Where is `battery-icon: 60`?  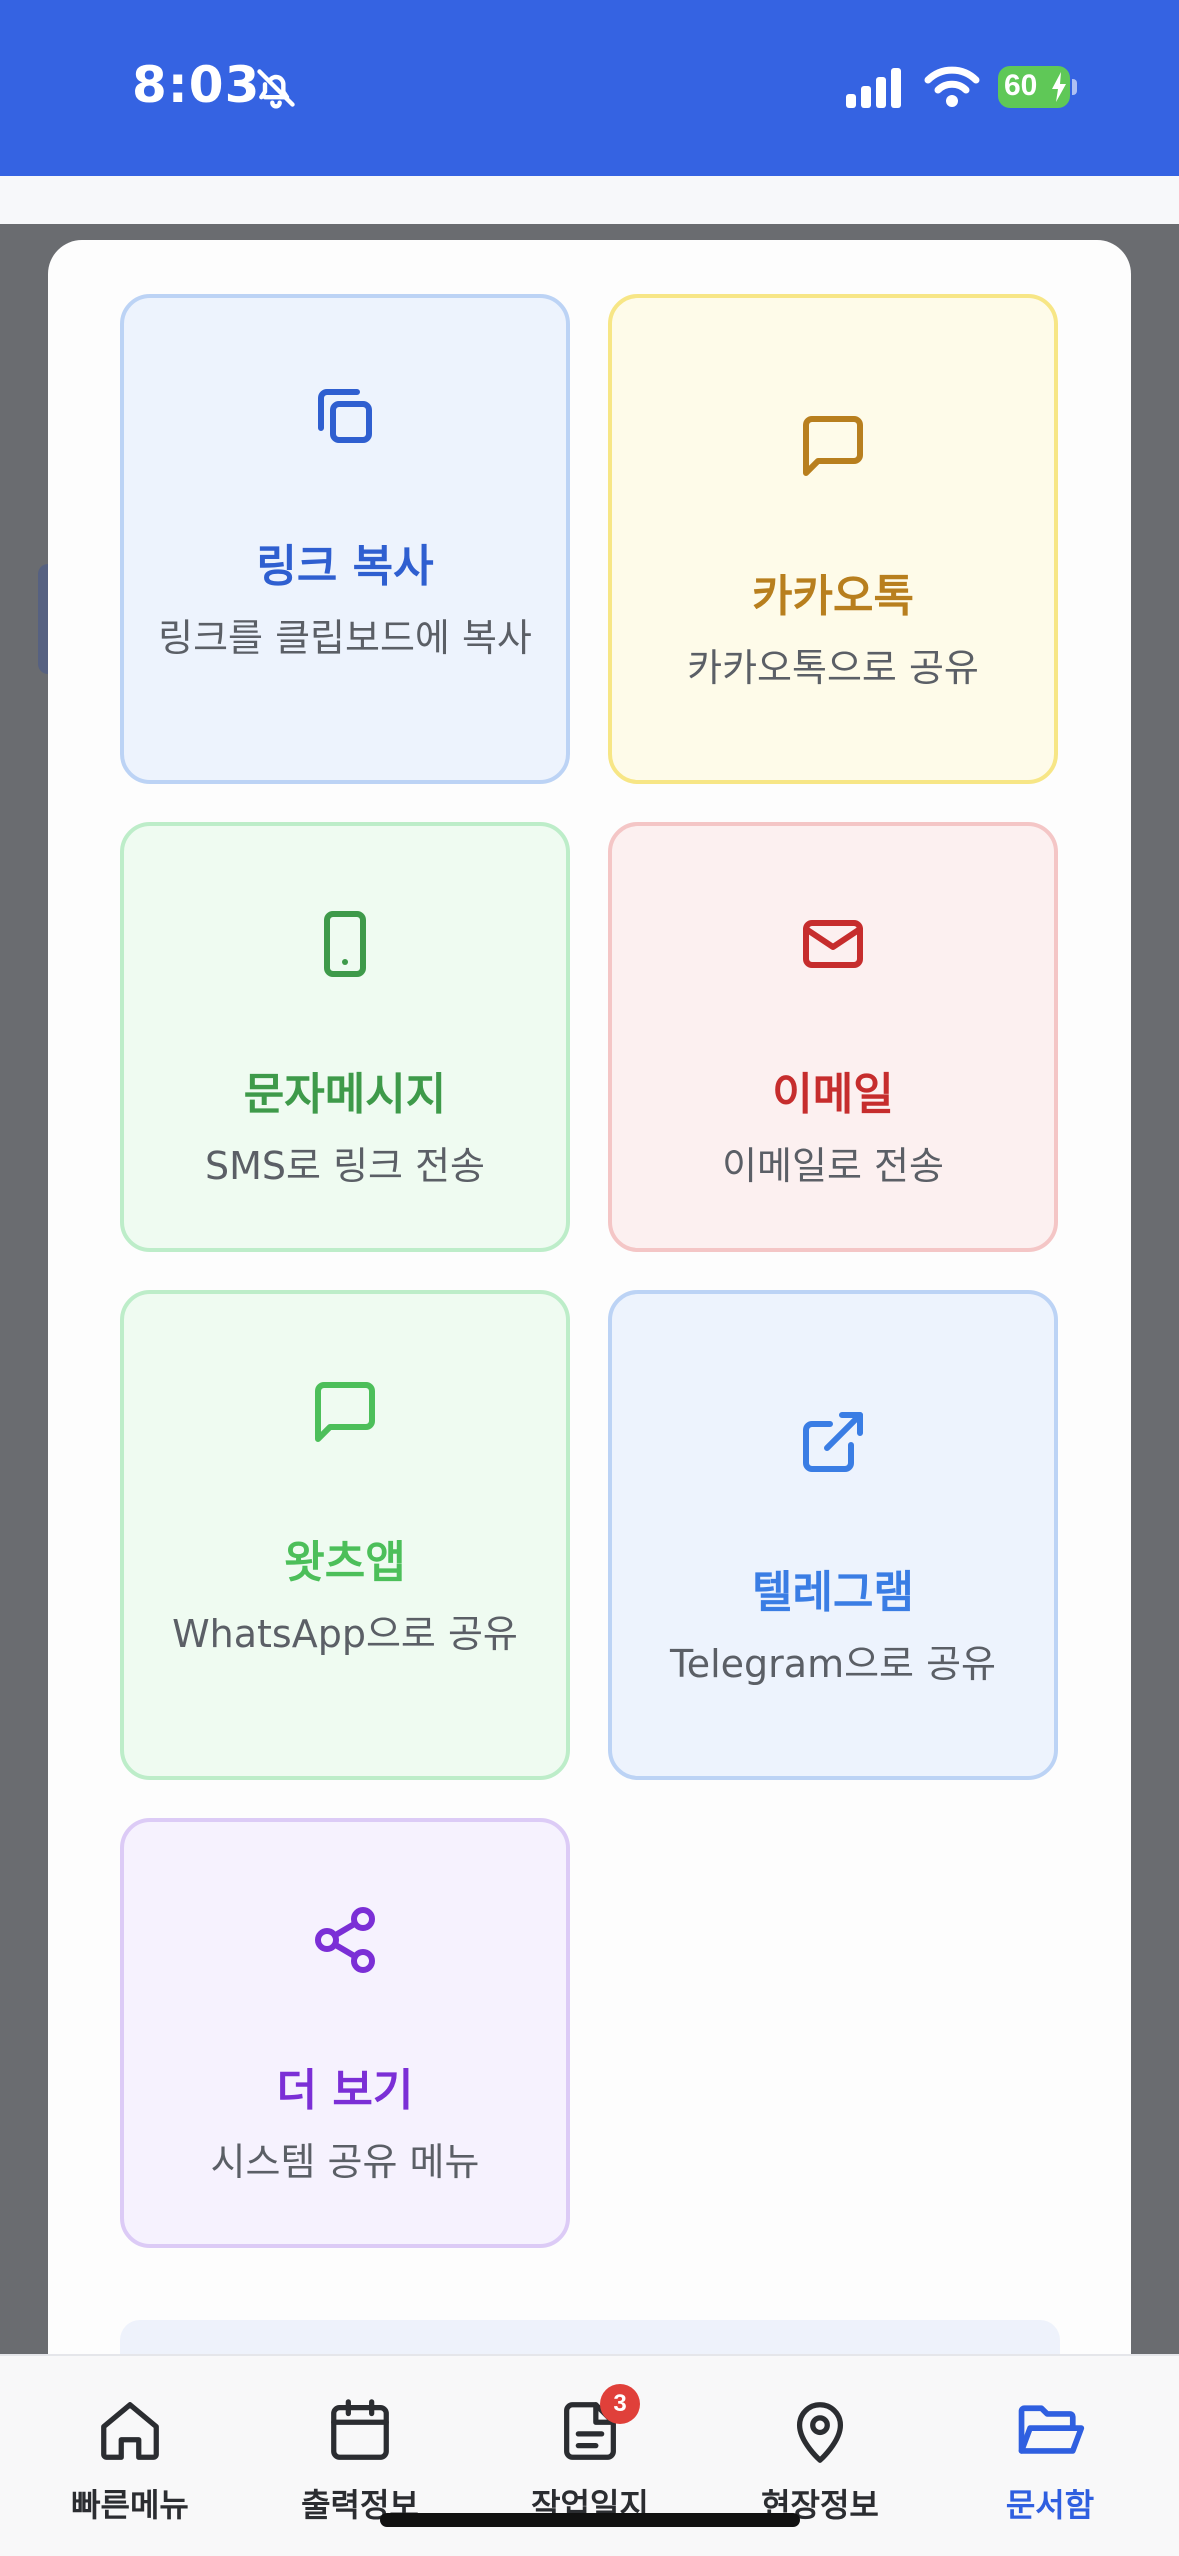 battery-icon: 60 is located at coordinates (1038, 87).